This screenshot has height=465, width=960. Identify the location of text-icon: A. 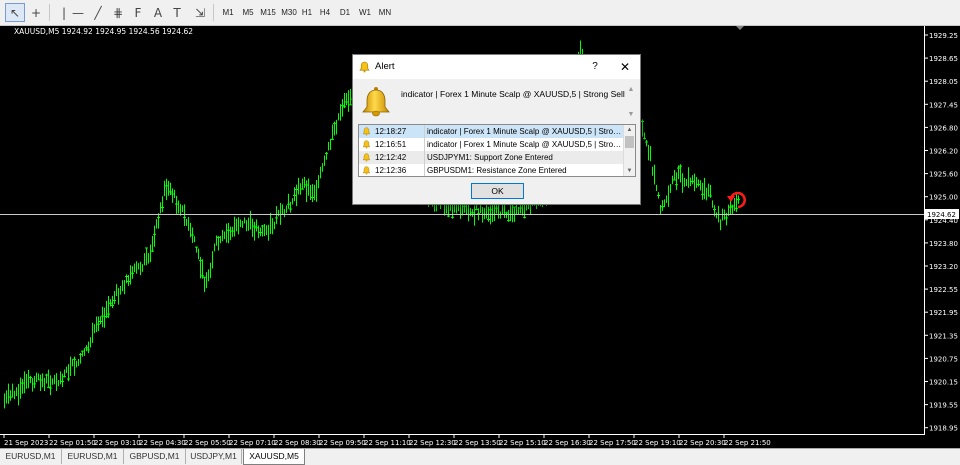
(158, 12).